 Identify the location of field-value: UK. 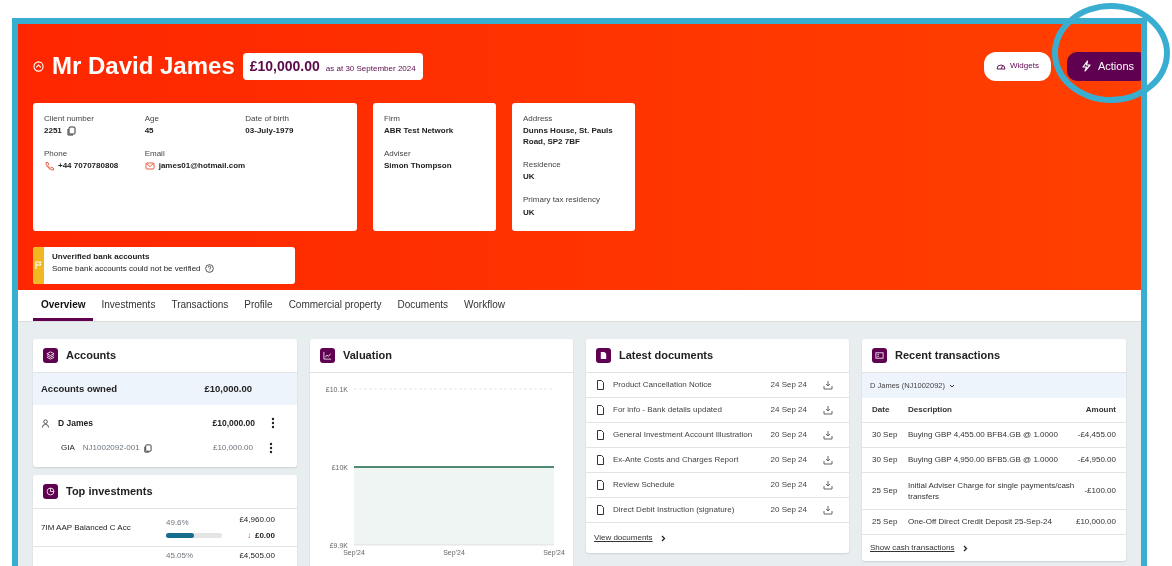
(529, 213).